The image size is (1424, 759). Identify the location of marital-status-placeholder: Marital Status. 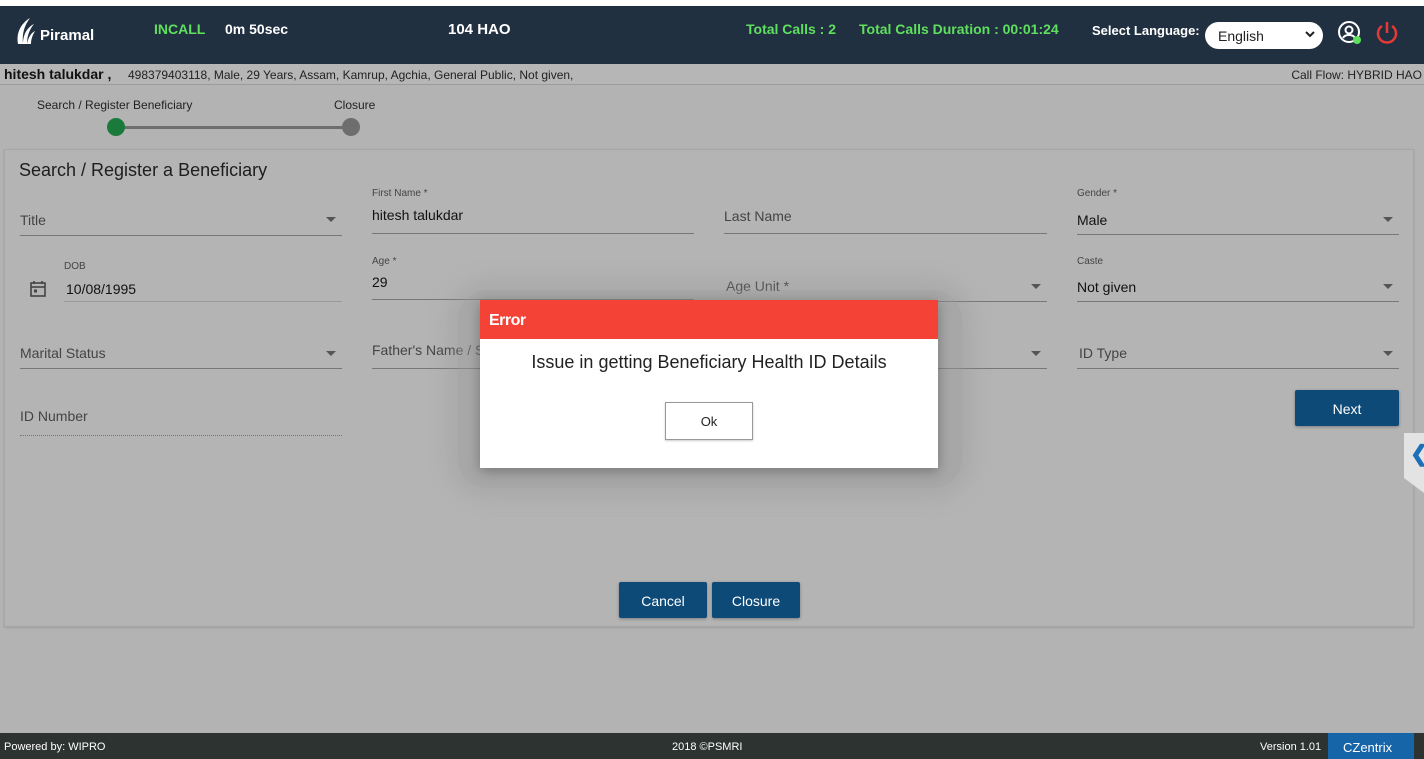
(63, 353).